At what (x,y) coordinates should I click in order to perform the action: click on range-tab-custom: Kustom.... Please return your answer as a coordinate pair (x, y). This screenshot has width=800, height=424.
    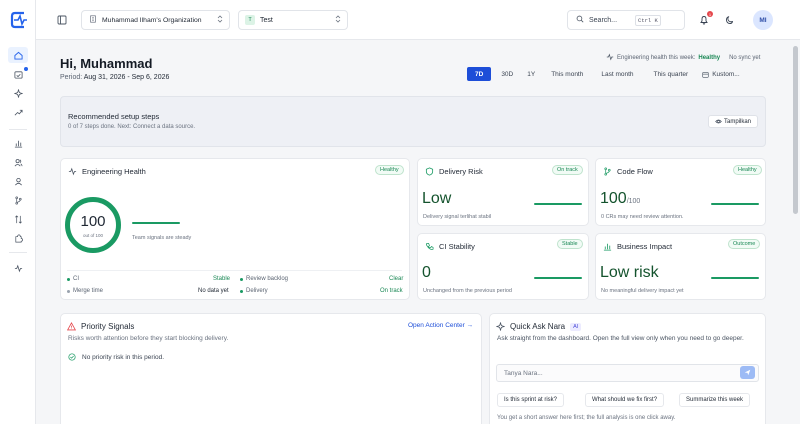
    Looking at the image, I should click on (720, 74).